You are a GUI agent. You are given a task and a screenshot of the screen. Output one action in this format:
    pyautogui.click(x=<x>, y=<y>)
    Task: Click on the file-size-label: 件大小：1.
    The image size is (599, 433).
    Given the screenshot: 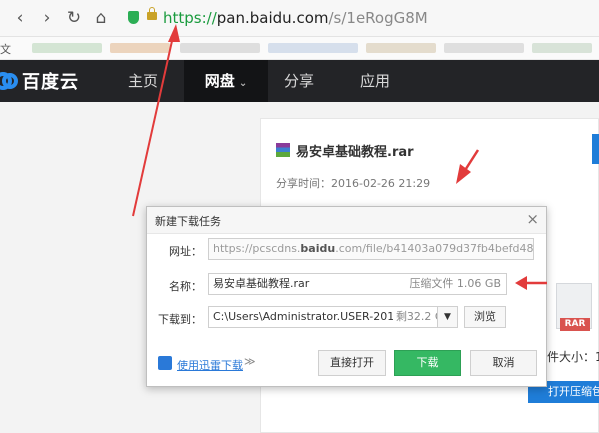 What is the action you would take?
    pyautogui.click(x=573, y=357)
    